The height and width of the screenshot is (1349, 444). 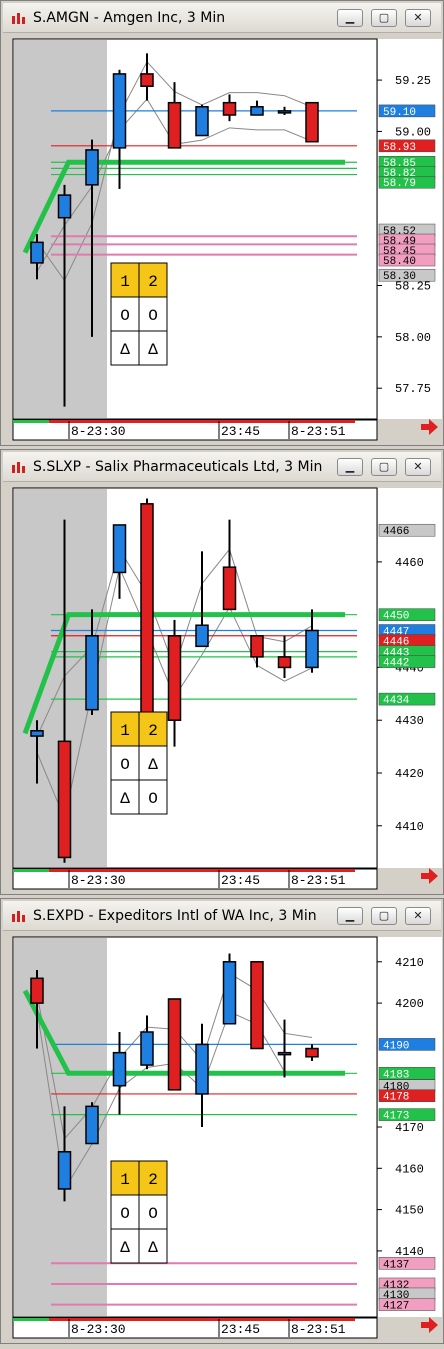 What do you see at coordinates (409, 1128) in the screenshot?
I see `y-tick-label: 4170` at bounding box center [409, 1128].